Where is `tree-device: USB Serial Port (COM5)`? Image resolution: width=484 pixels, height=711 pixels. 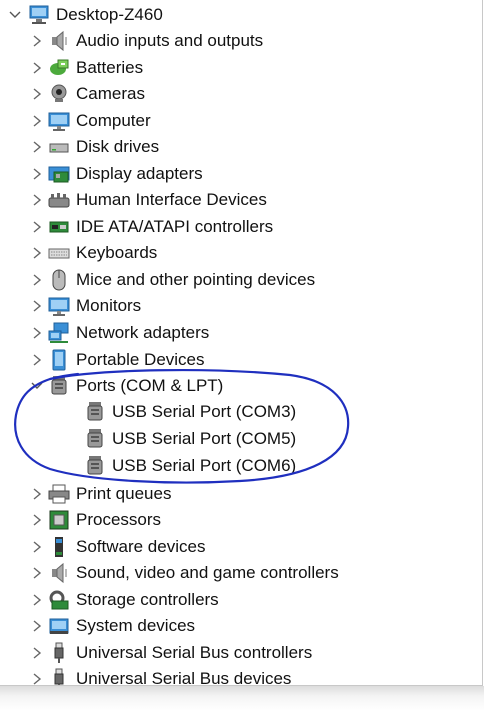
tree-device: USB Serial Port (COM5) is located at coordinates (188, 439).